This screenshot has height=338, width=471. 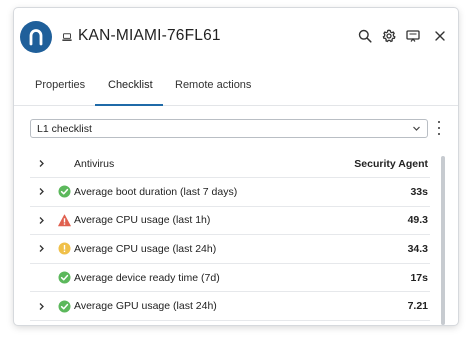 I want to click on app-logo, so click(x=36, y=37).